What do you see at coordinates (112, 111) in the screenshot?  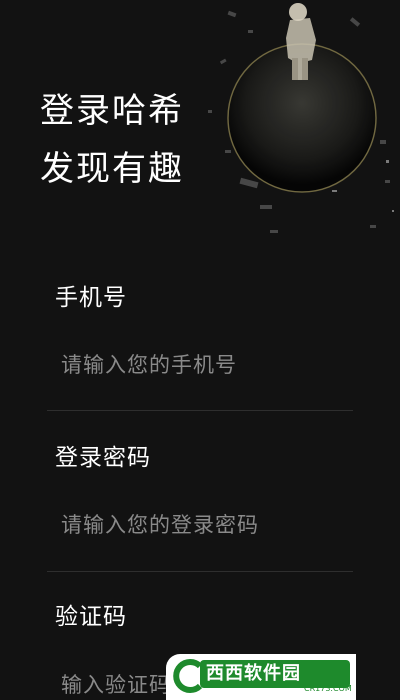 I see `headline-line-1: 登录哈希` at bounding box center [112, 111].